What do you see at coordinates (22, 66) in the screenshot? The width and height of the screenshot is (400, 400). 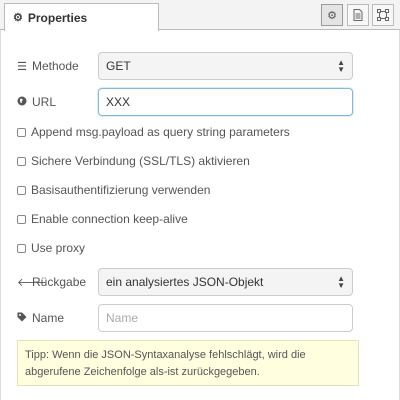 I see `list-icon: ☰` at bounding box center [22, 66].